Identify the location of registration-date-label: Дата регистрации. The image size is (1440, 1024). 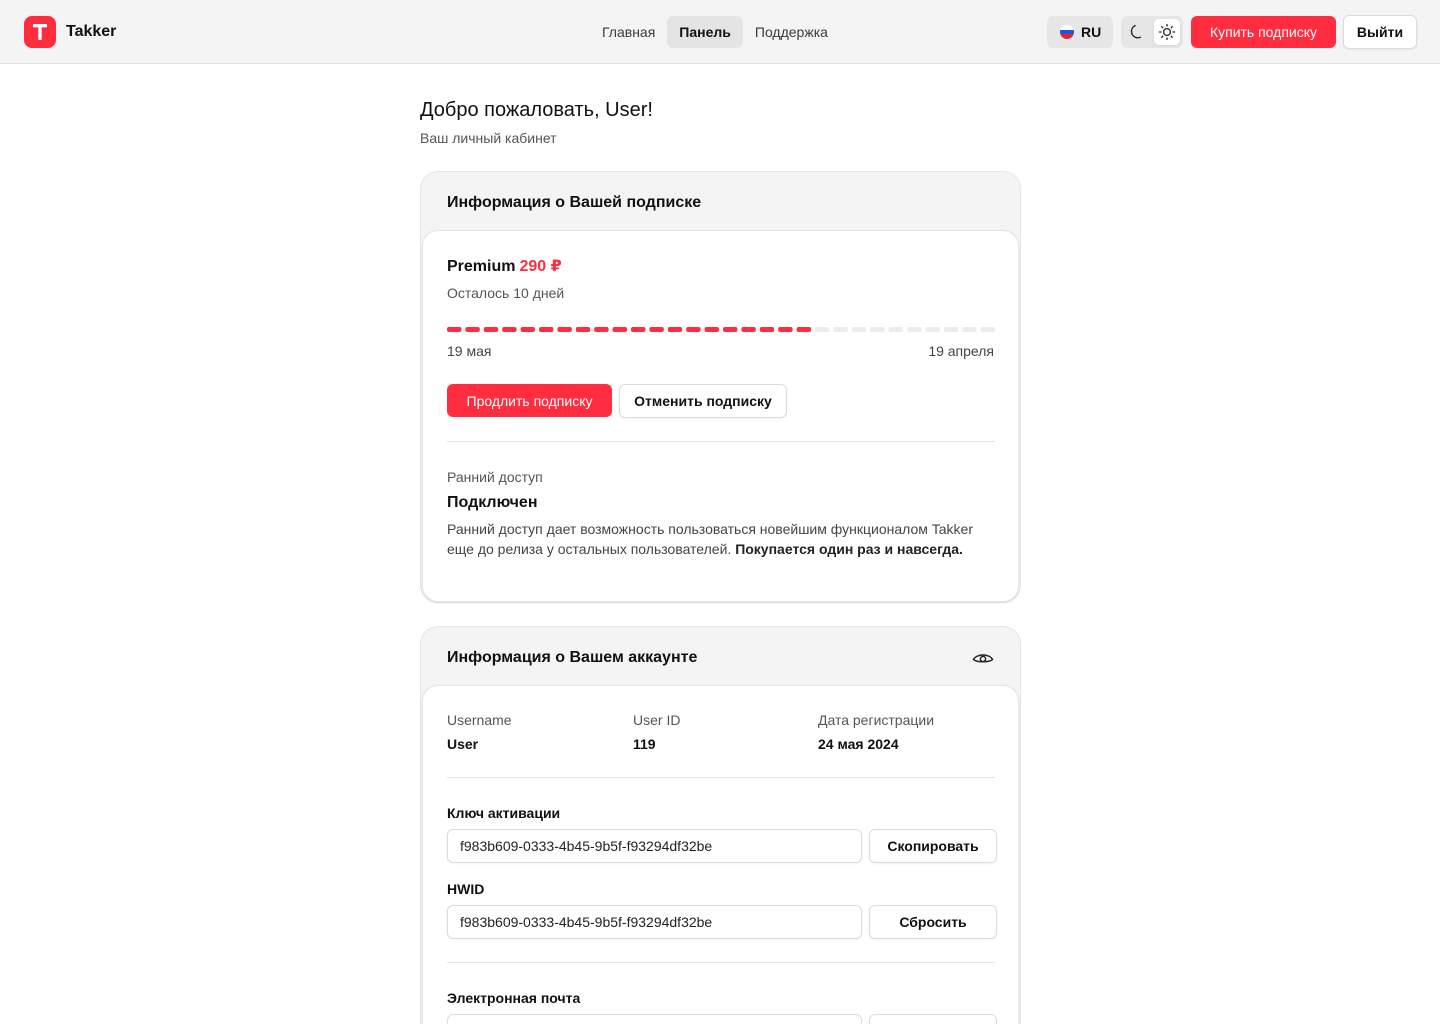
(876, 720).